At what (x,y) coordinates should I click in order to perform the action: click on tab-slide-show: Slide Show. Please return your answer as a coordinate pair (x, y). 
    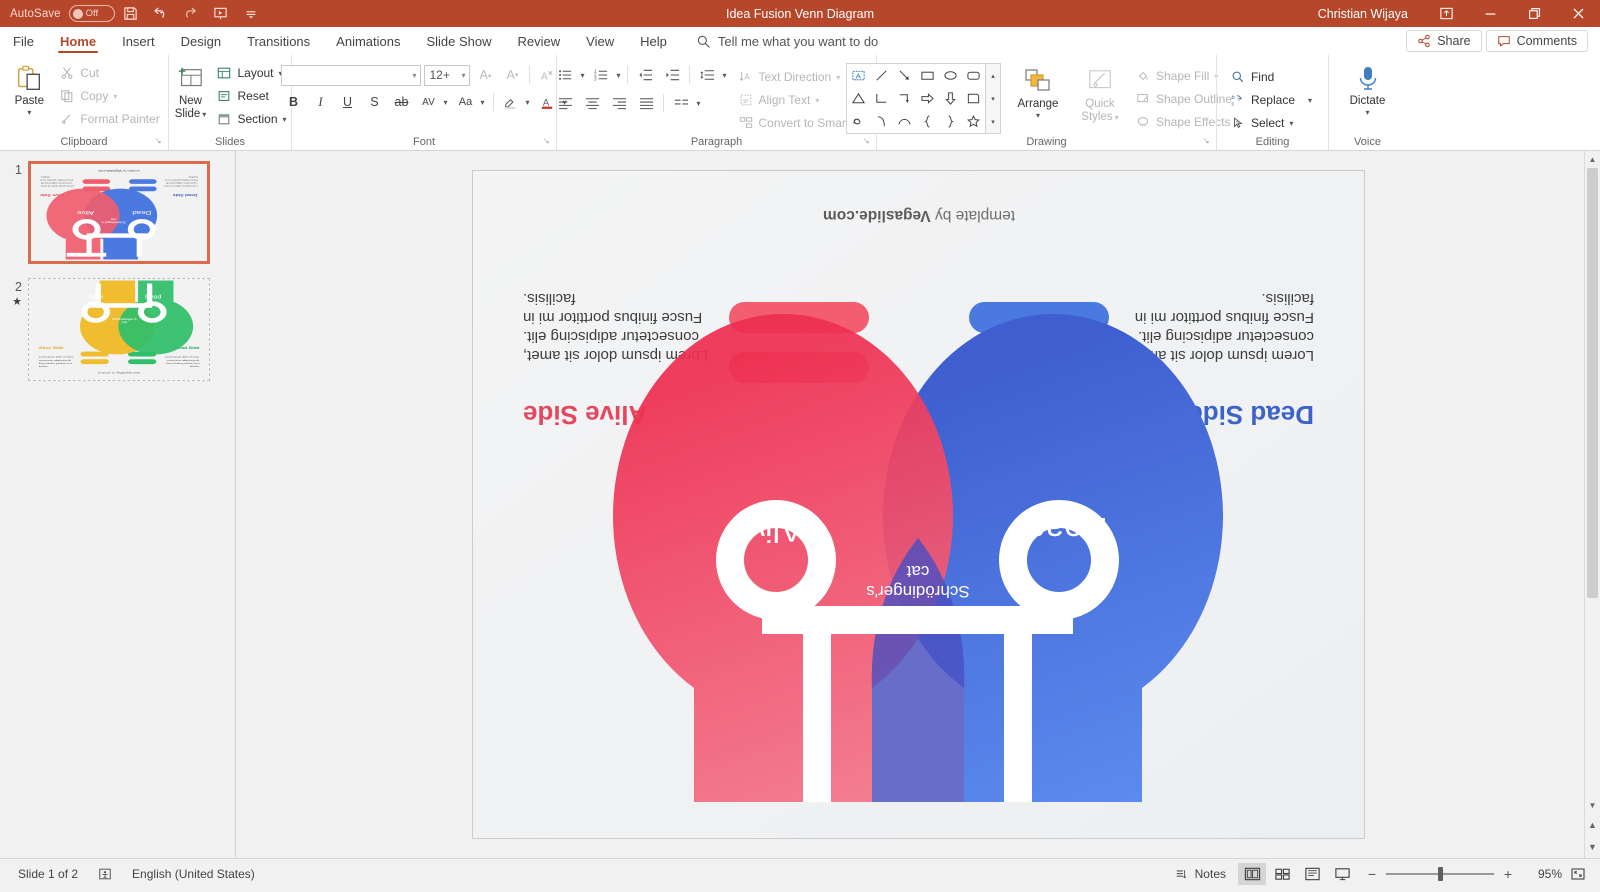
    Looking at the image, I should click on (458, 41).